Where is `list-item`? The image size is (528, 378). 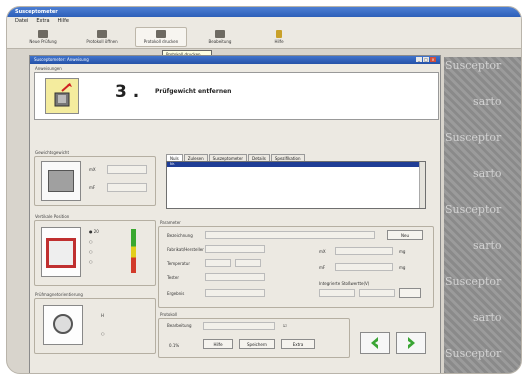
list-item is located at coordinates (296, 184).